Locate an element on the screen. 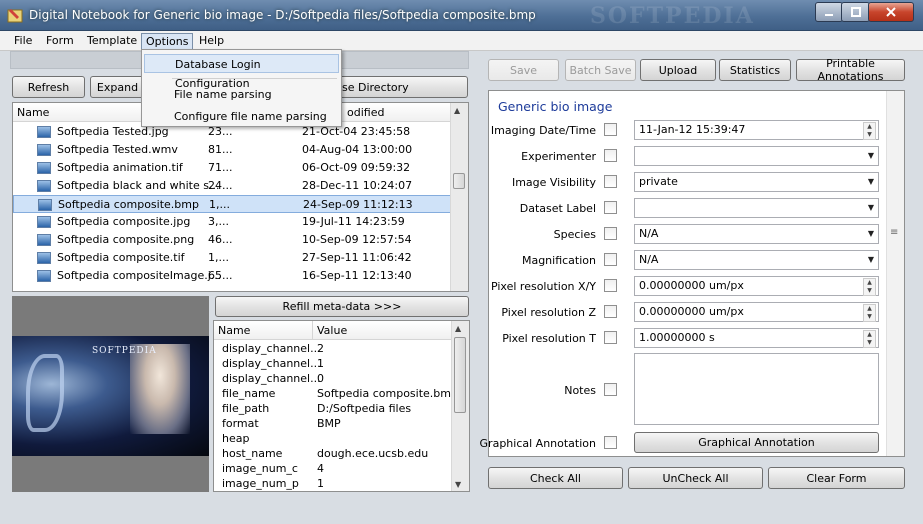 The image size is (923, 524). minimize-button is located at coordinates (829, 12).